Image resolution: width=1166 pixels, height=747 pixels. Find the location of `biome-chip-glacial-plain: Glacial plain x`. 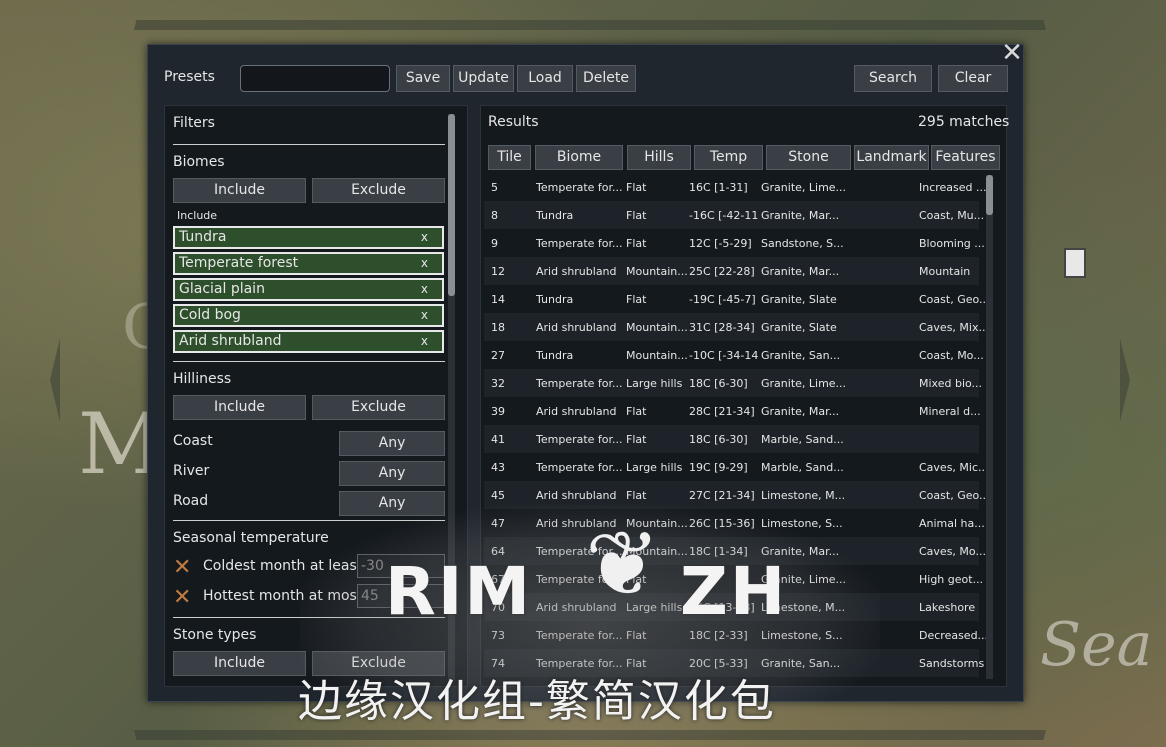

biome-chip-glacial-plain: Glacial plain x is located at coordinates (308, 289).